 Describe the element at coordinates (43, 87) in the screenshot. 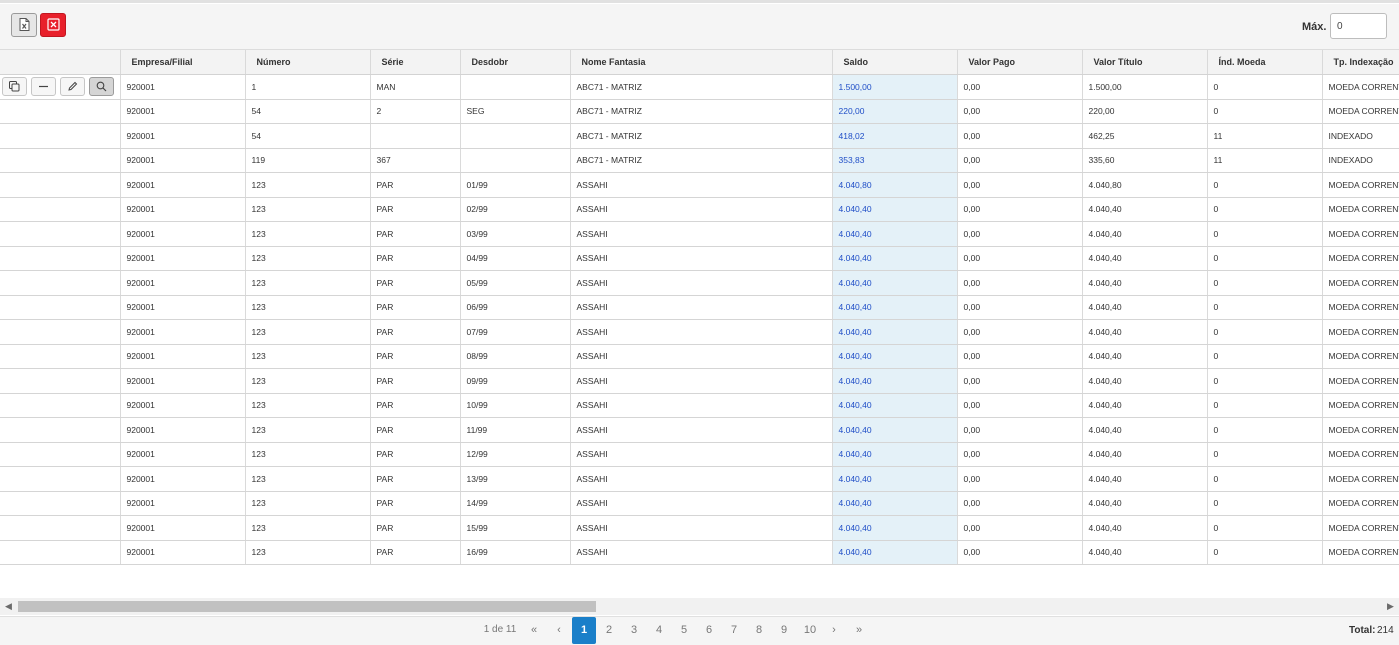

I see `delete-row-button` at that location.